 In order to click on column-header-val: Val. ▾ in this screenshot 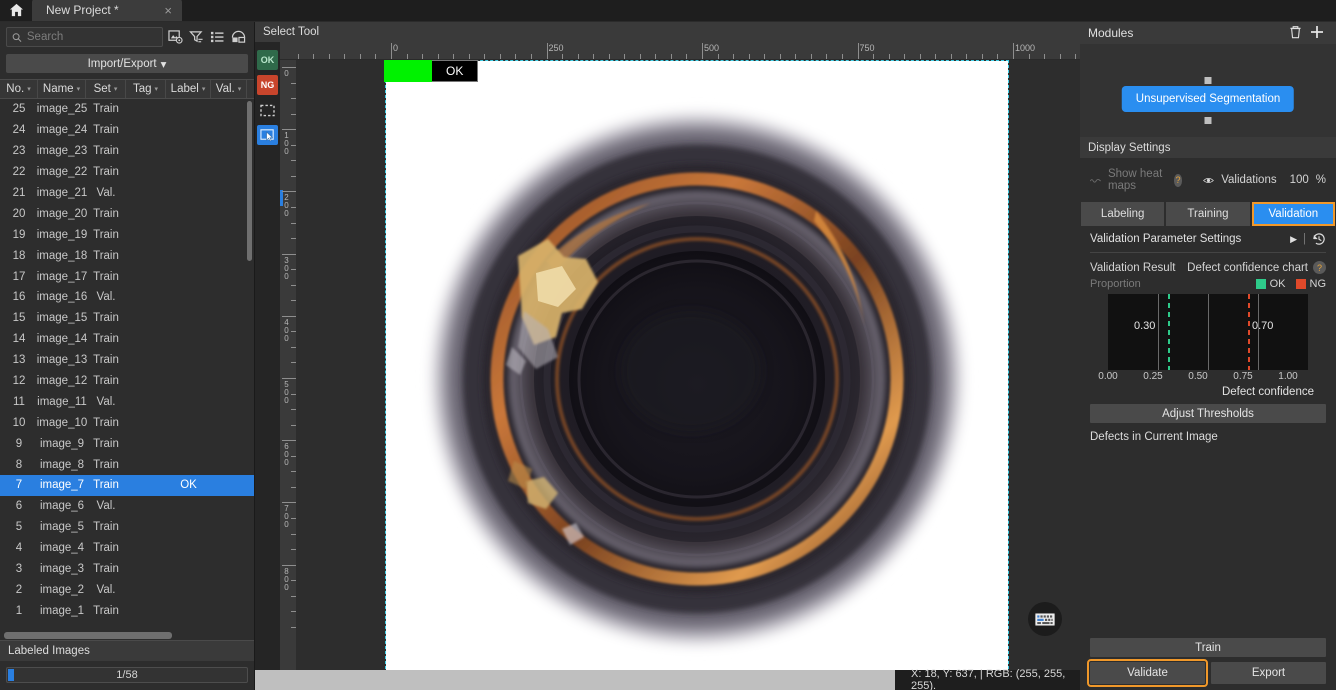, I will do `click(229, 89)`.